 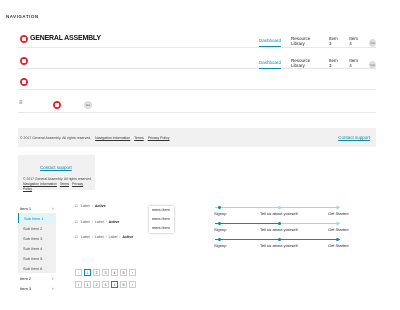 What do you see at coordinates (26, 208) in the screenshot?
I see `sidebar-item-label: Item 1` at bounding box center [26, 208].